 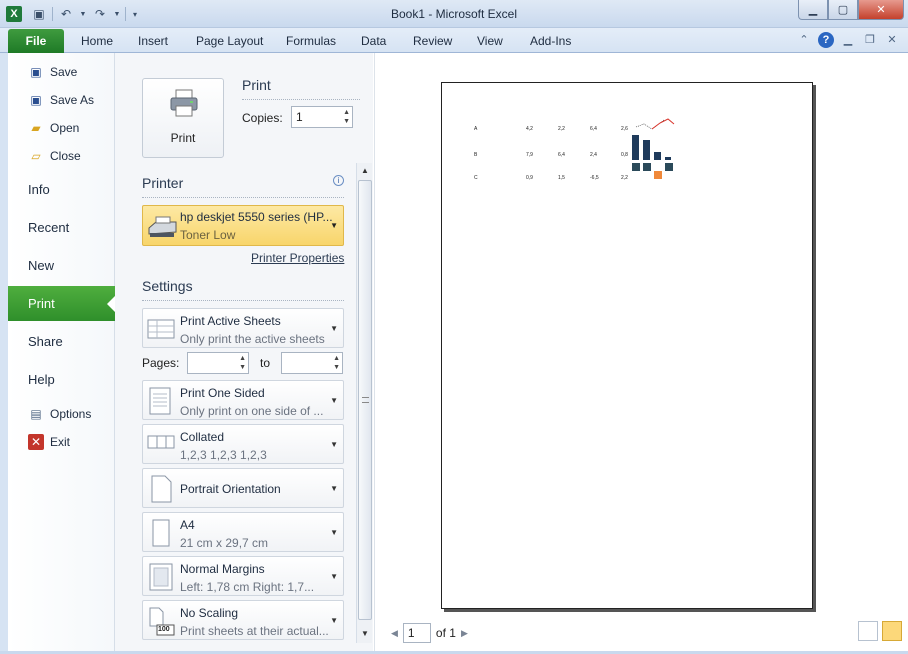 What do you see at coordinates (848, 40) in the screenshot?
I see `doc-minimize-icon: ▁` at bounding box center [848, 40].